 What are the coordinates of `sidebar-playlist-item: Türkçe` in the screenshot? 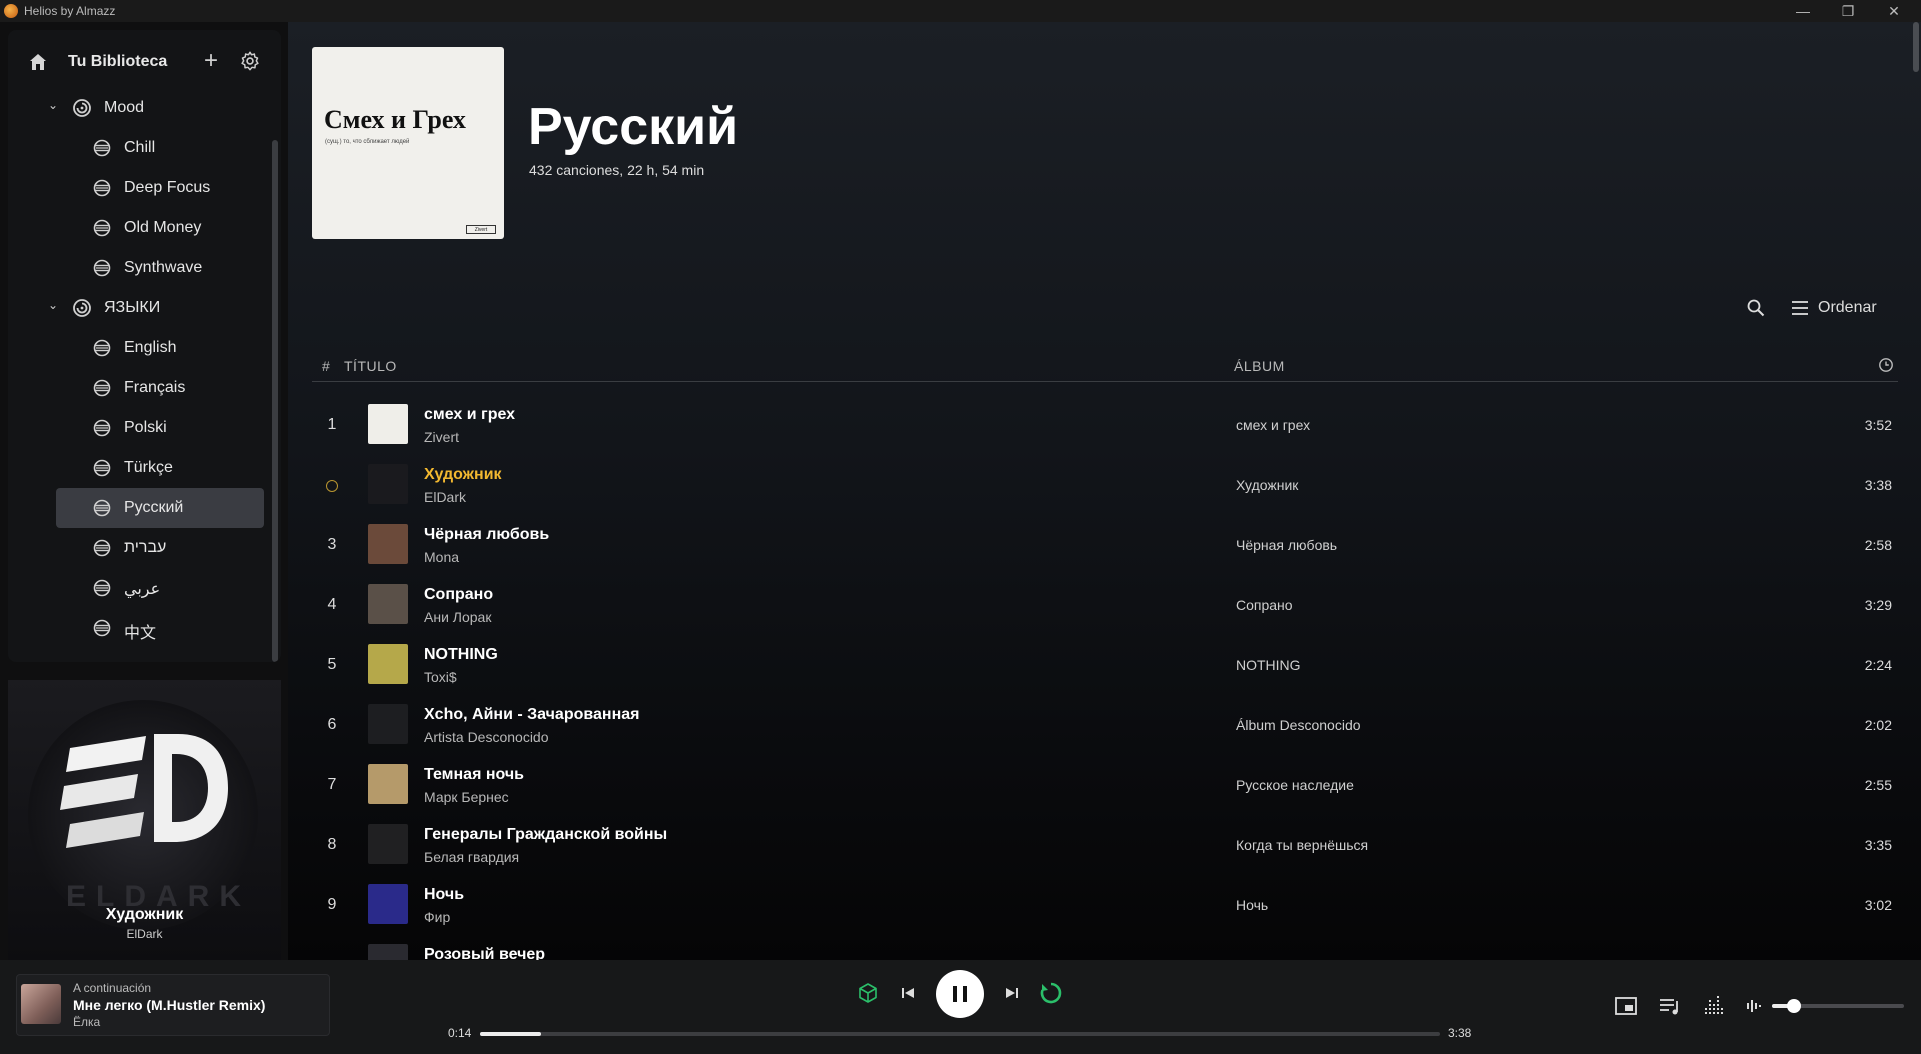 It's located at (139, 468).